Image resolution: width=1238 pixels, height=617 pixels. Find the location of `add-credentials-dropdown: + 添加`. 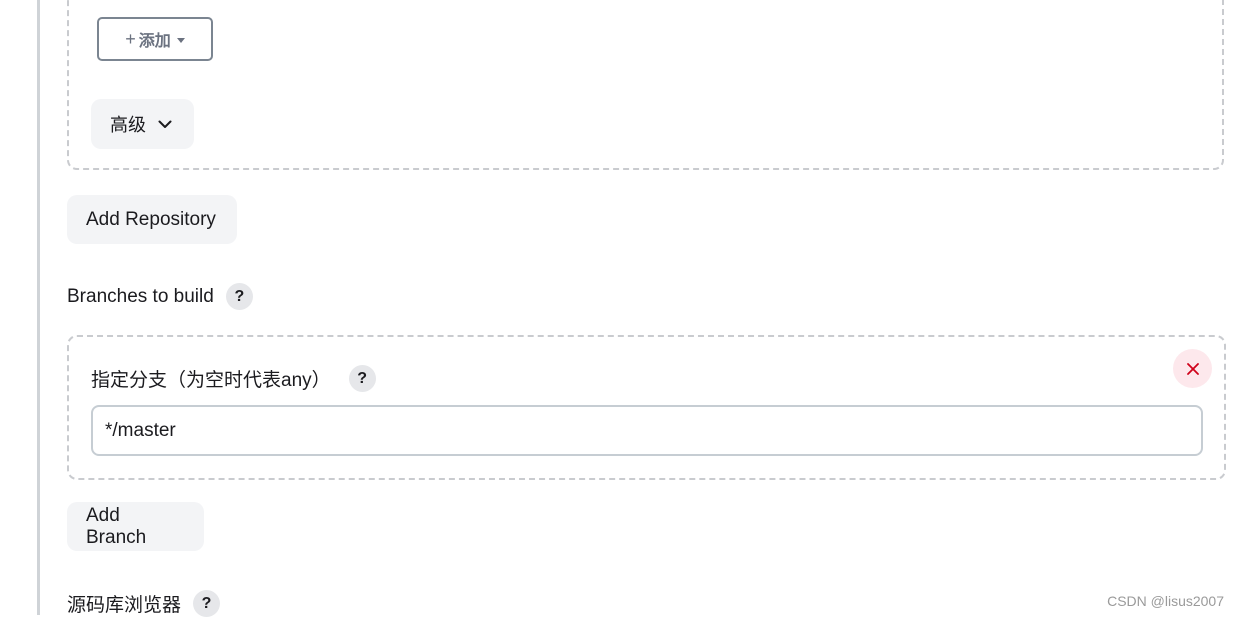

add-credentials-dropdown: + 添加 is located at coordinates (155, 39).